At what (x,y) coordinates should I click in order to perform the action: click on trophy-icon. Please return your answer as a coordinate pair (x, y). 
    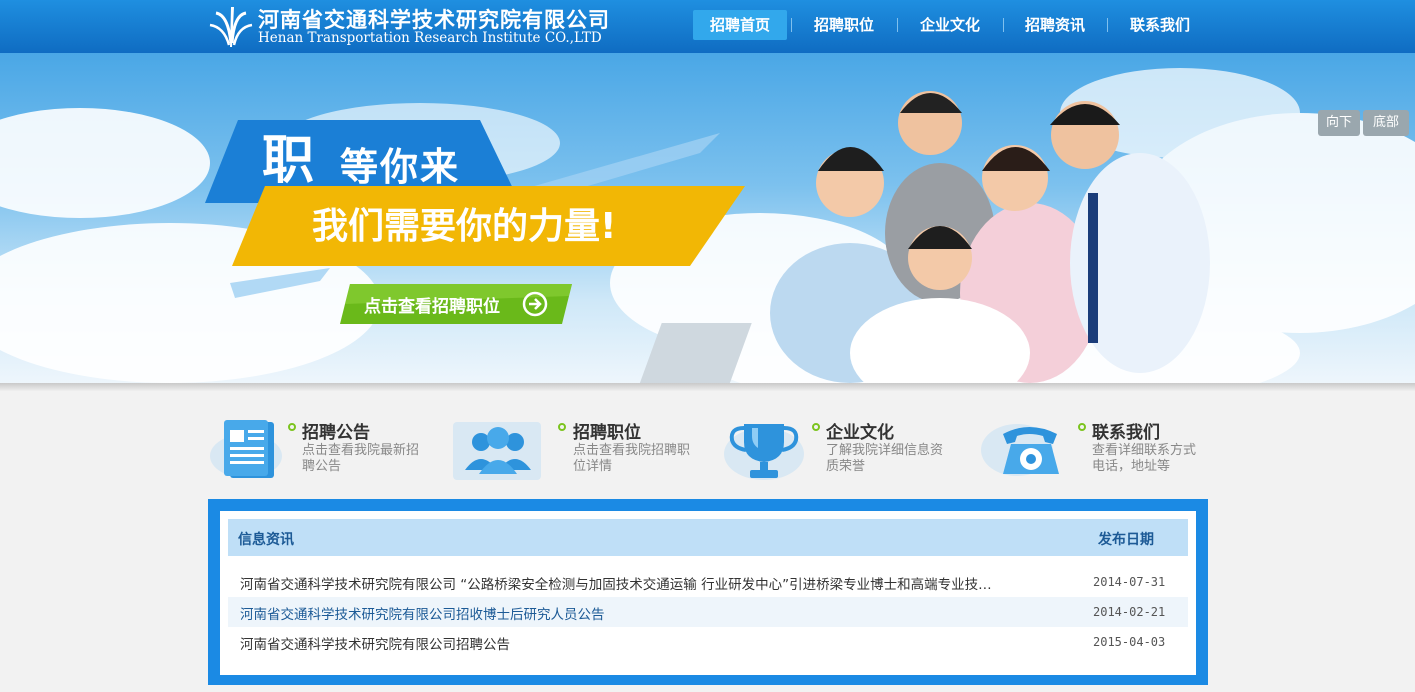
    Looking at the image, I should click on (764, 452).